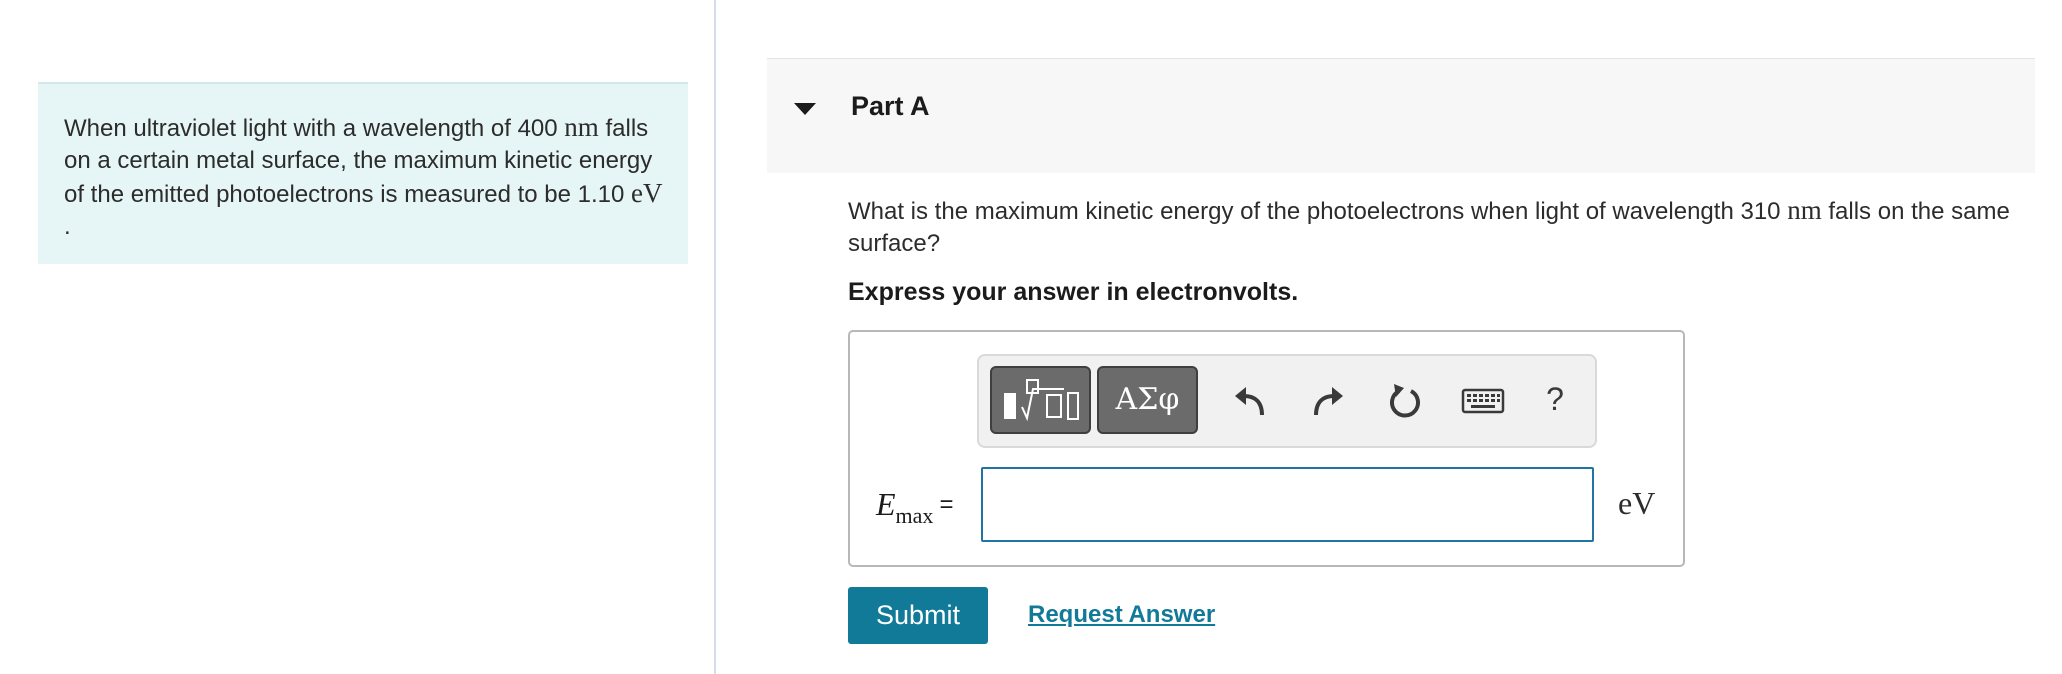 The width and height of the screenshot is (2062, 674). What do you see at coordinates (1401, 115) in the screenshot?
I see `part-header: Part A` at bounding box center [1401, 115].